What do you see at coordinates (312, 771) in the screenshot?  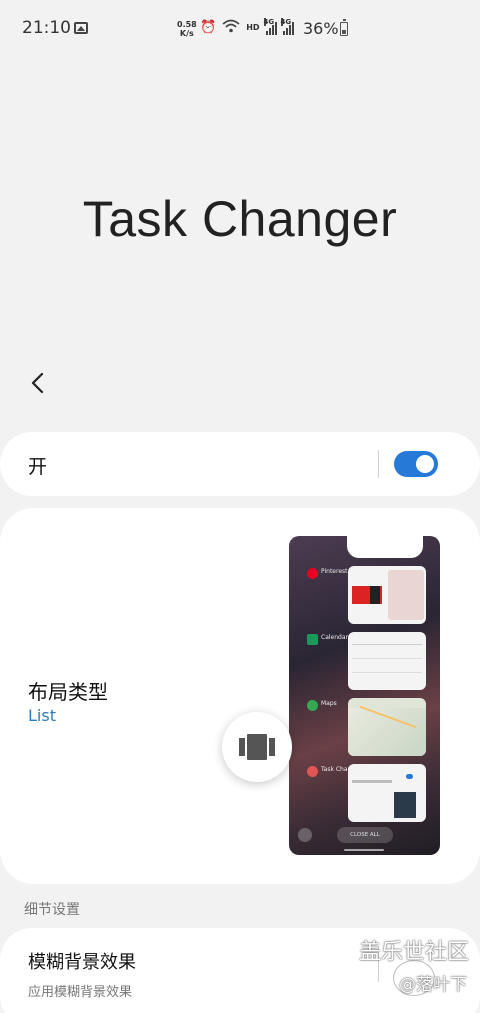 I see `task-changer-icon` at bounding box center [312, 771].